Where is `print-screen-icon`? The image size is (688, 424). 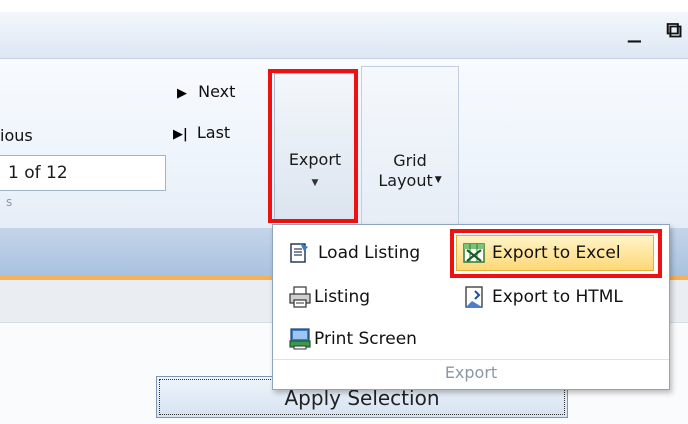
print-screen-icon is located at coordinates (301, 339).